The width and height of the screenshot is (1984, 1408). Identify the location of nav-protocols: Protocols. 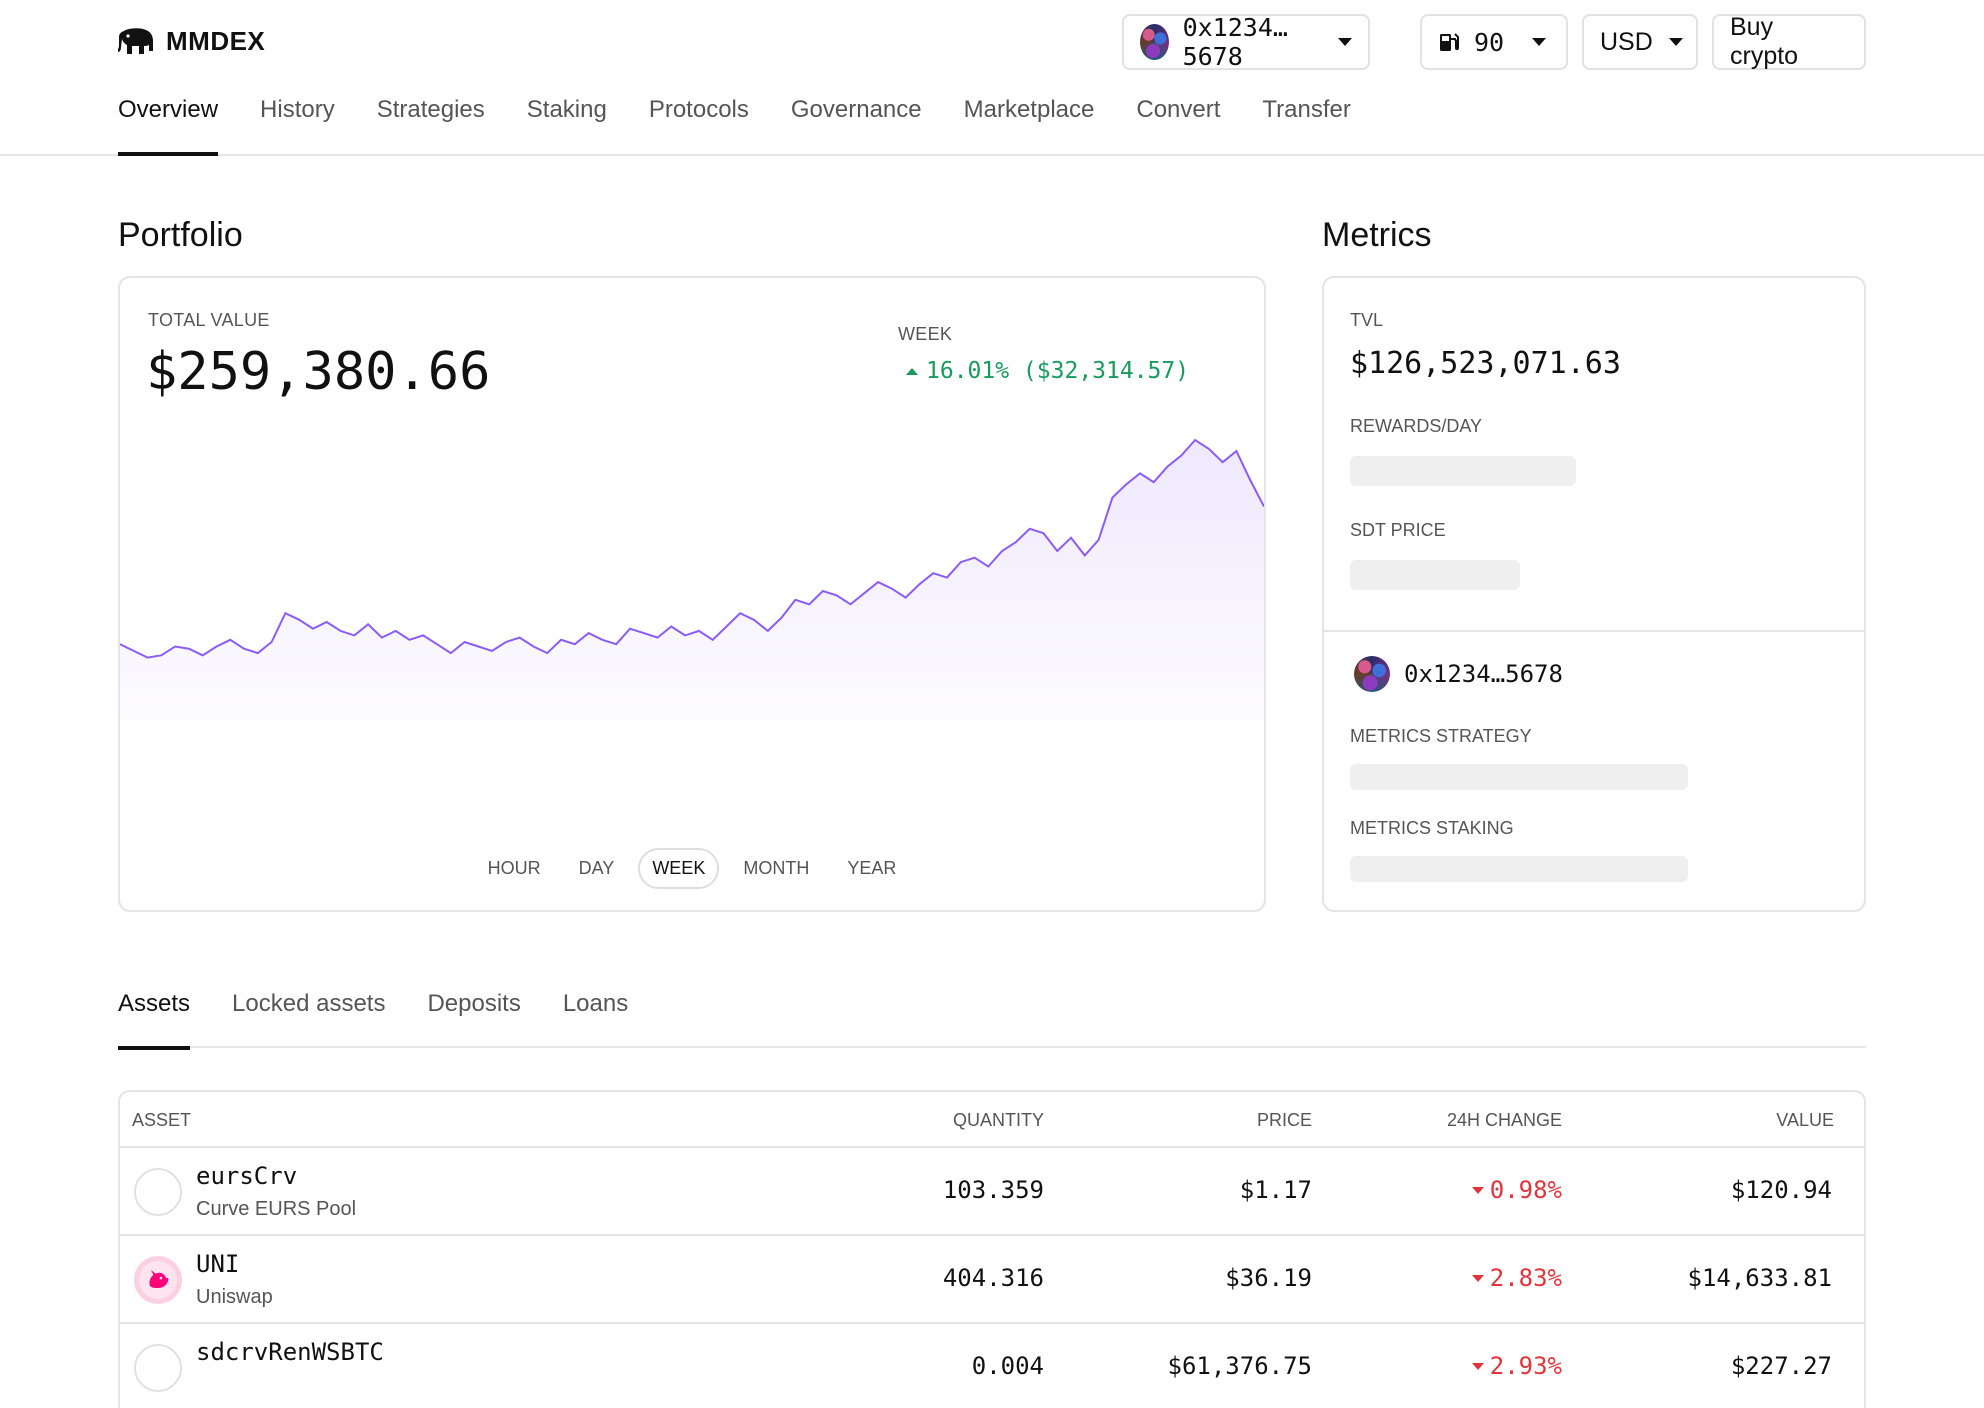
(699, 126).